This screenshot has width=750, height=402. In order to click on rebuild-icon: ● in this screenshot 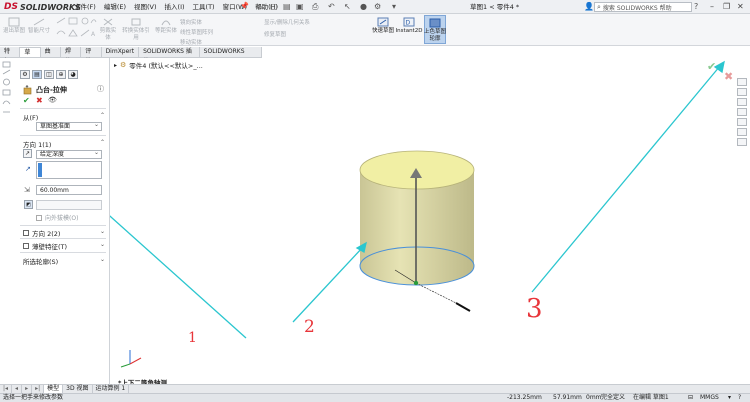, I will do `click(363, 7)`.